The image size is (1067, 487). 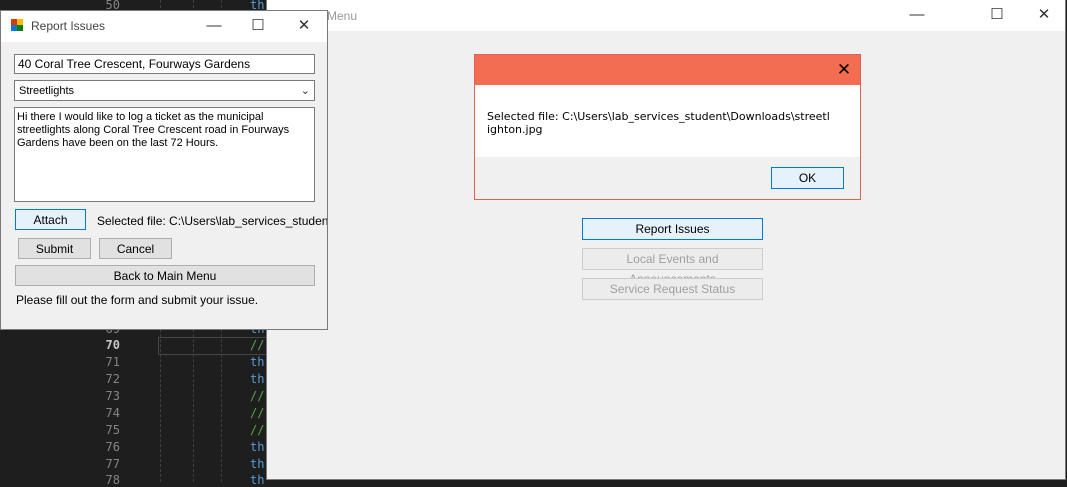 What do you see at coordinates (112, 362) in the screenshot?
I see `line-number: 71` at bounding box center [112, 362].